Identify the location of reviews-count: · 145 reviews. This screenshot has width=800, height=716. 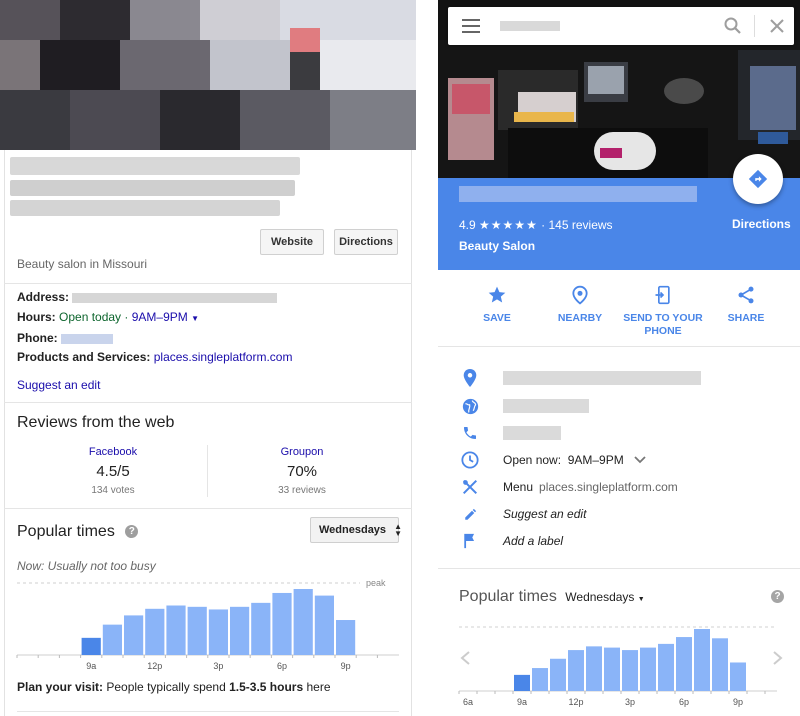
(576, 225).